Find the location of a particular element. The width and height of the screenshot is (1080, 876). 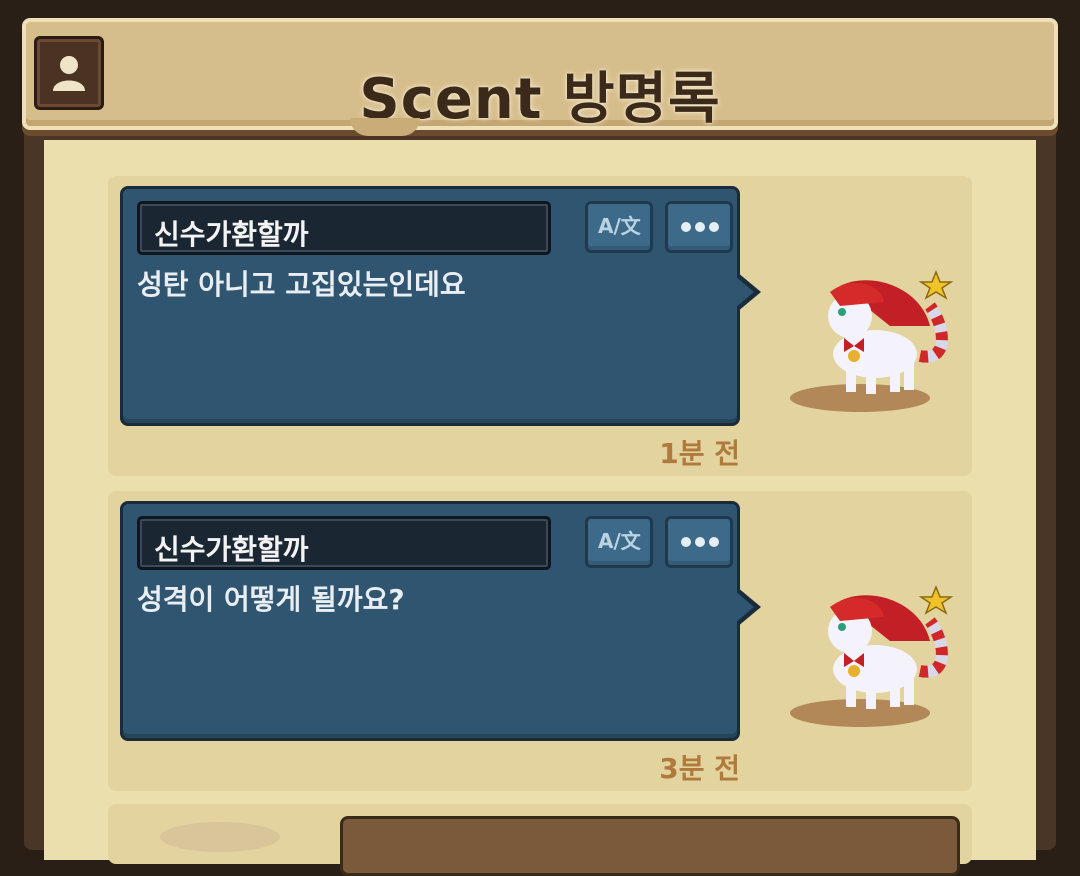

person-icon is located at coordinates (69, 73).